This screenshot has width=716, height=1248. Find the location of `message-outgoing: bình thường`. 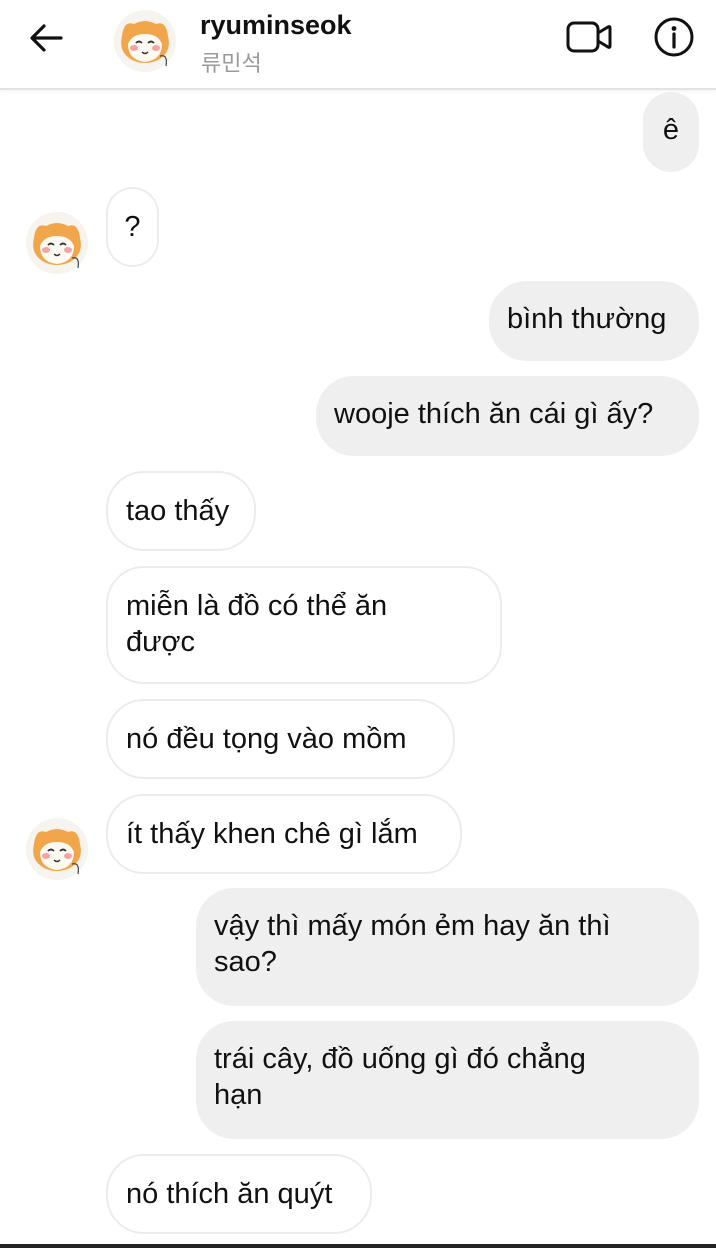

message-outgoing: bình thường is located at coordinates (594, 321).